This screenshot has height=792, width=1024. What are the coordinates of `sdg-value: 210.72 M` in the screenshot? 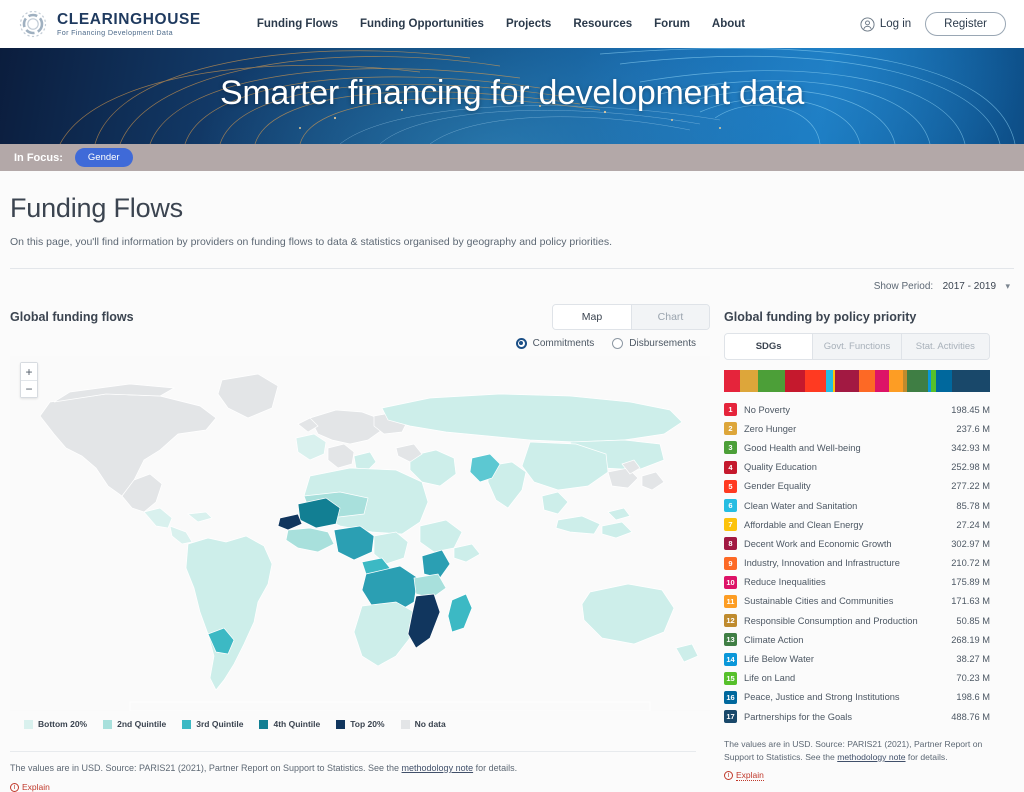 It's located at (970, 563).